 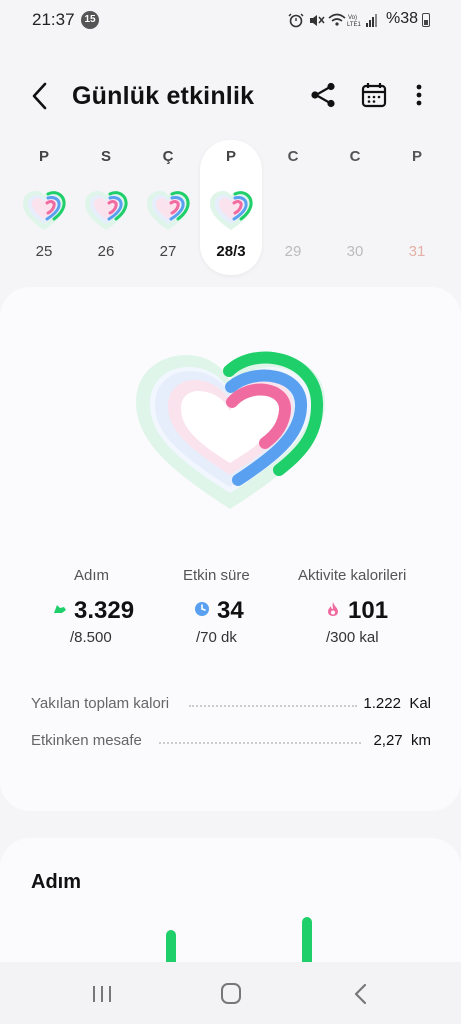 I want to click on back-nav-icon, so click(x=361, y=994).